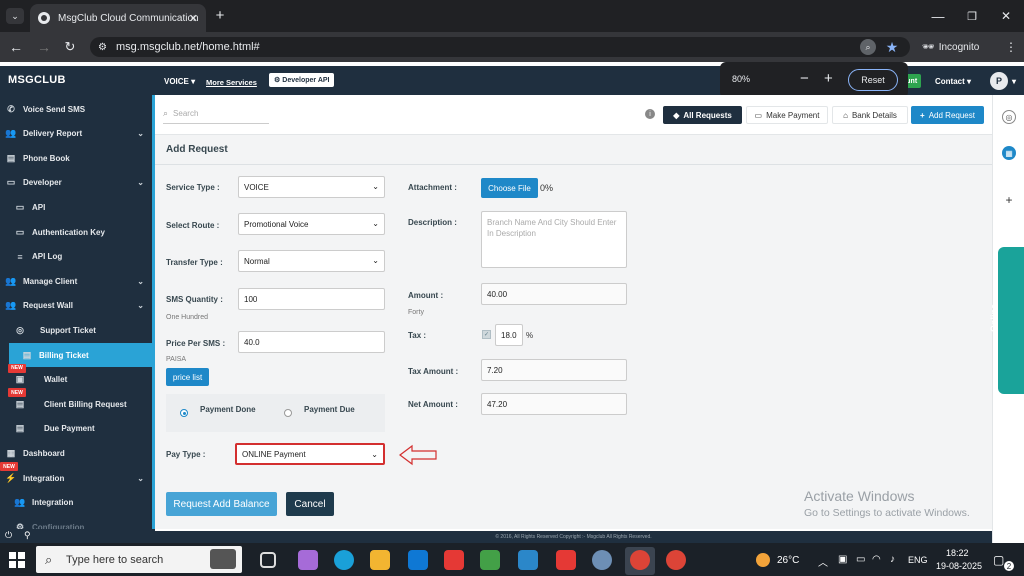 Image resolution: width=1024 pixels, height=576 pixels. I want to click on sidebar-item-voice-send-sms: ✆ Voice Send SMS, so click(76, 109).